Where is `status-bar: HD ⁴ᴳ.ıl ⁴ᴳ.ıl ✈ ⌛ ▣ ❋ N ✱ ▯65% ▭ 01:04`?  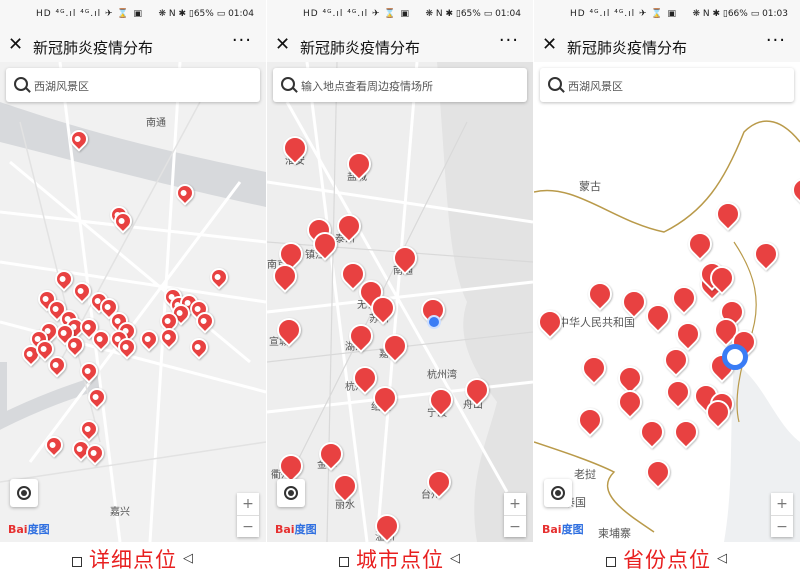
status-bar: HD ⁴ᴳ.ıl ⁴ᴳ.ıl ✈ ⌛ ▣ ❋ N ✱ ▯65% ▭ 01:04 is located at coordinates (400, 16).